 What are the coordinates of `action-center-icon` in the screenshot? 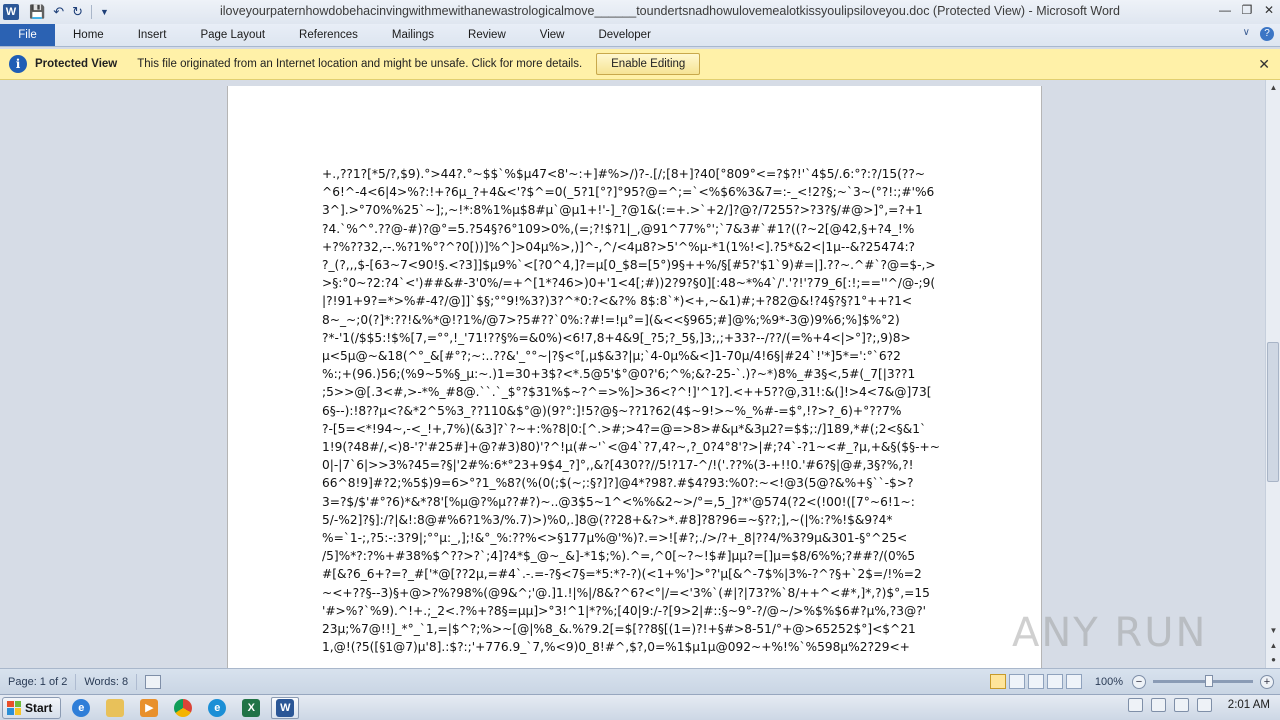 It's located at (1135, 705).